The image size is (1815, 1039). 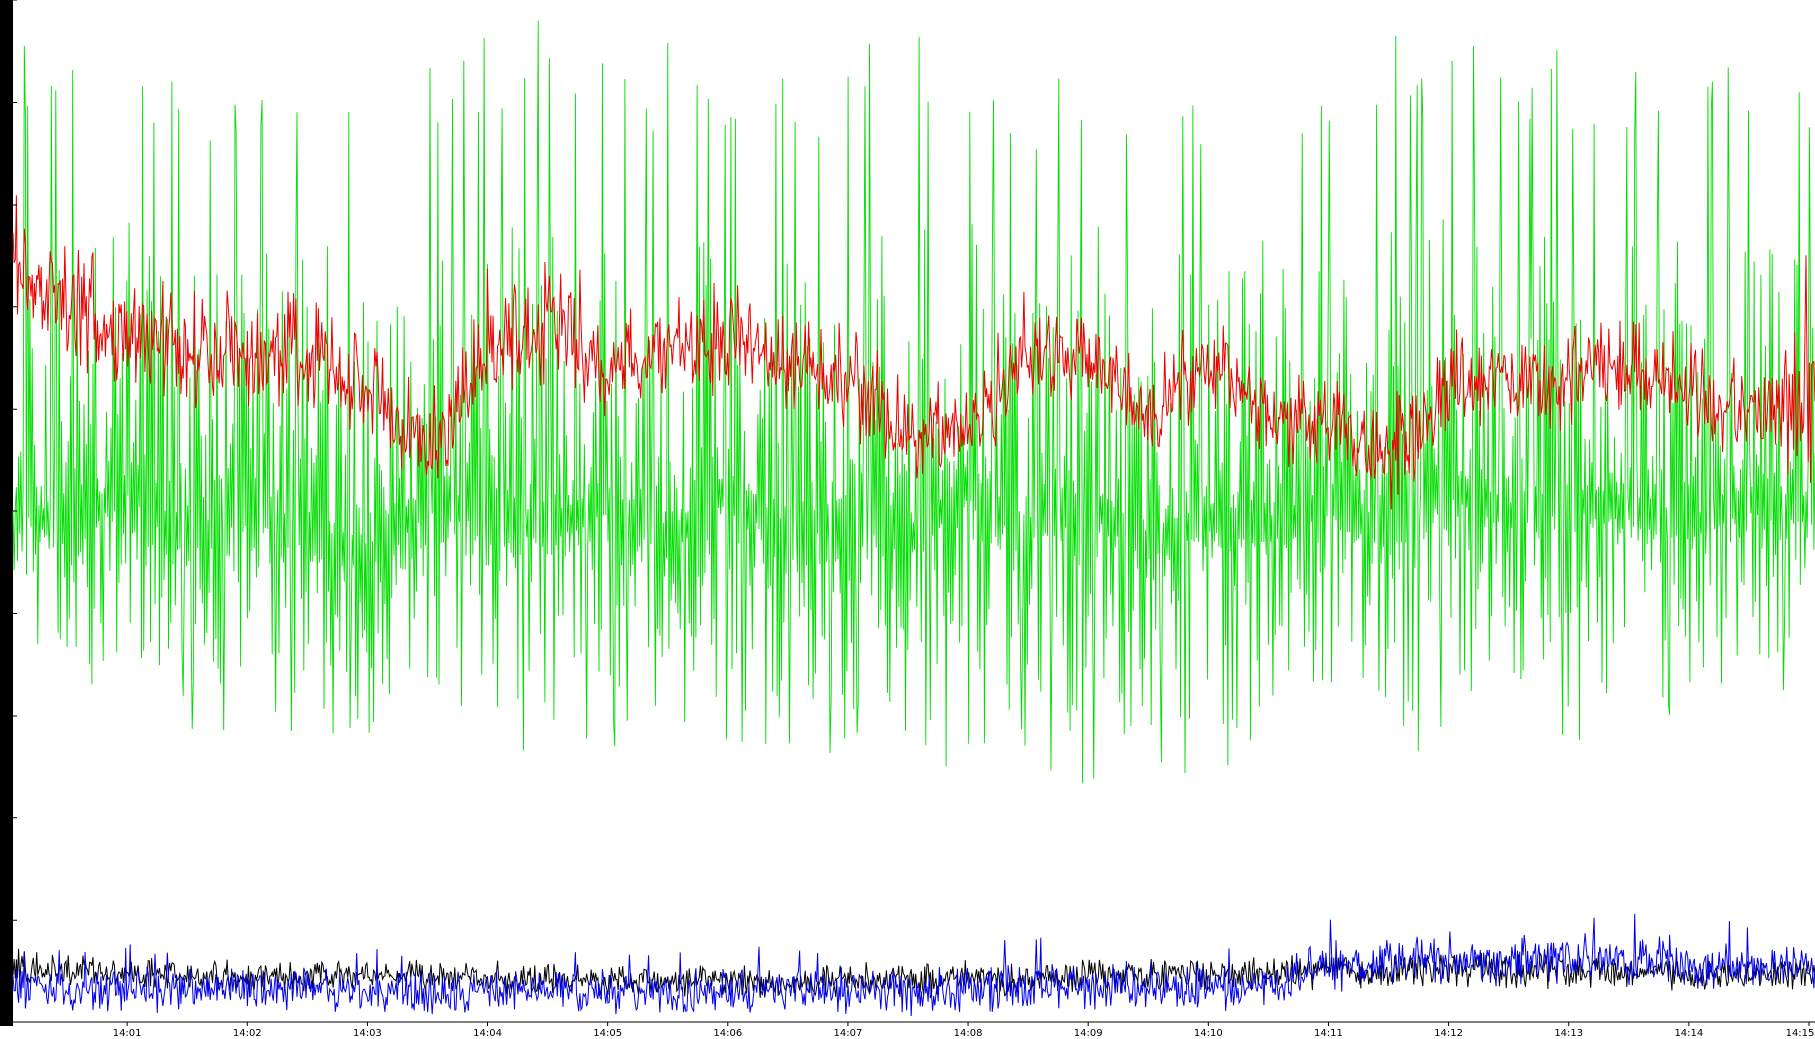 I want to click on x-tick-label: 14:08, so click(x=968, y=1033).